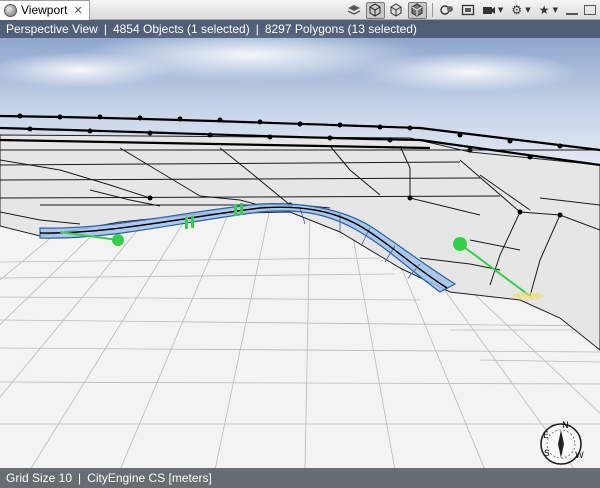 Image resolution: width=600 pixels, height=488 pixels. I want to click on textured-icon, so click(417, 10).